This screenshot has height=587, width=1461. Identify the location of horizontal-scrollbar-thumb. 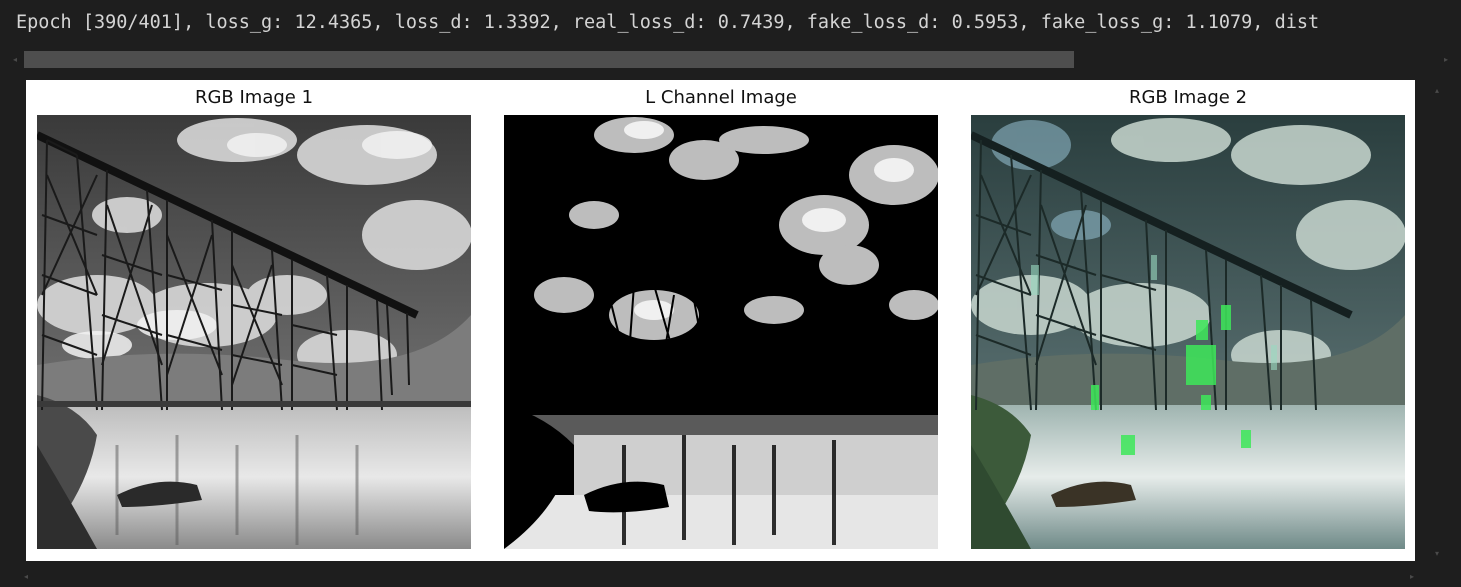
(549, 59).